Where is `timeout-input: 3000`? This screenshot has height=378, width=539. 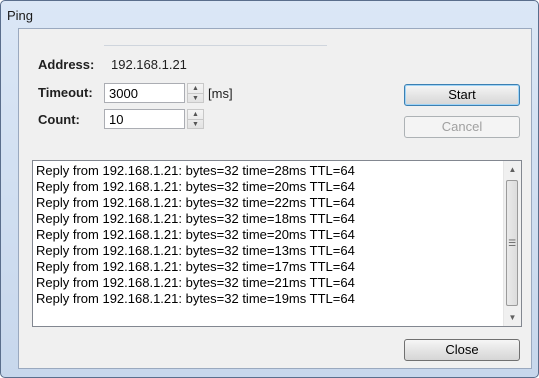 timeout-input: 3000 is located at coordinates (144, 93).